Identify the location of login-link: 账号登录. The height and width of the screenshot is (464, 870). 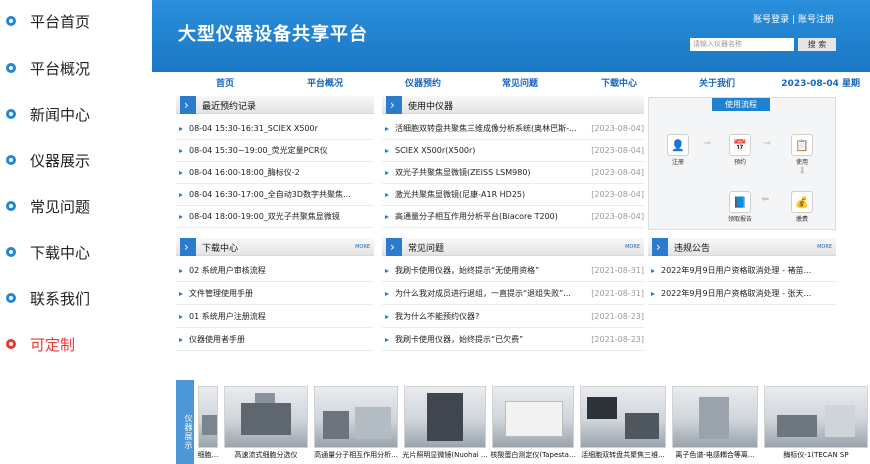
(771, 20).